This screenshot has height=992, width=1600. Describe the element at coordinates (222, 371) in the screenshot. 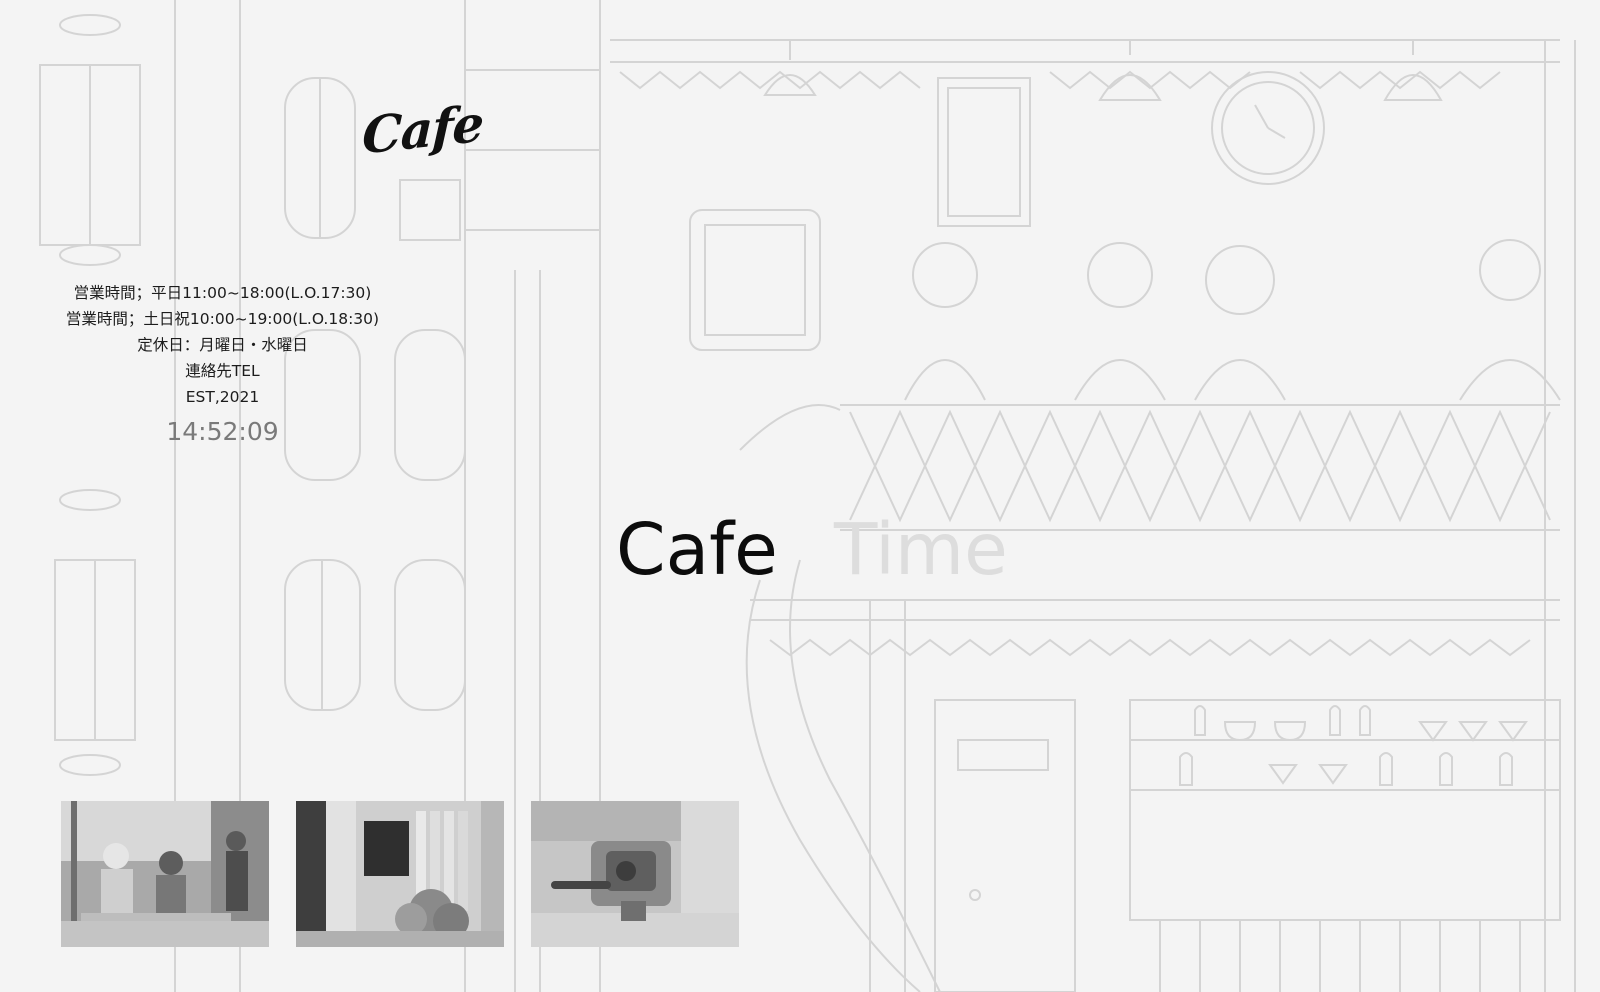

I see `contact-tel: 連絡先TEL` at that location.